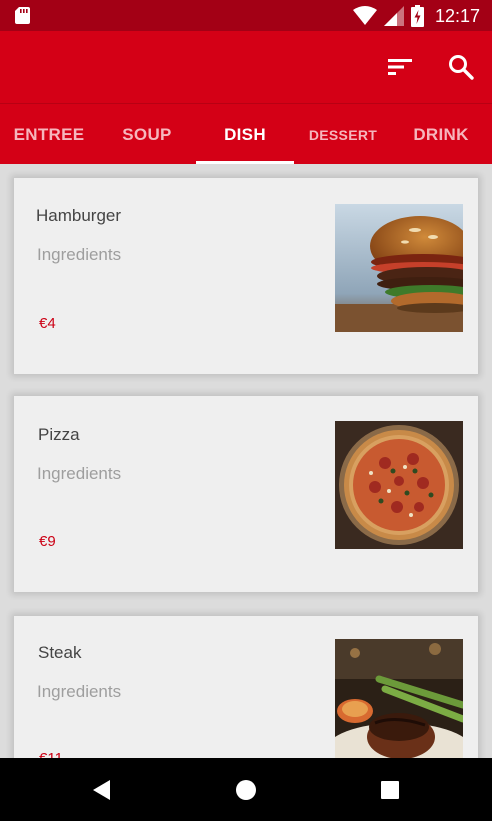 This screenshot has height=821, width=492. What do you see at coordinates (59, 434) in the screenshot?
I see `dish-name: Pizza` at bounding box center [59, 434].